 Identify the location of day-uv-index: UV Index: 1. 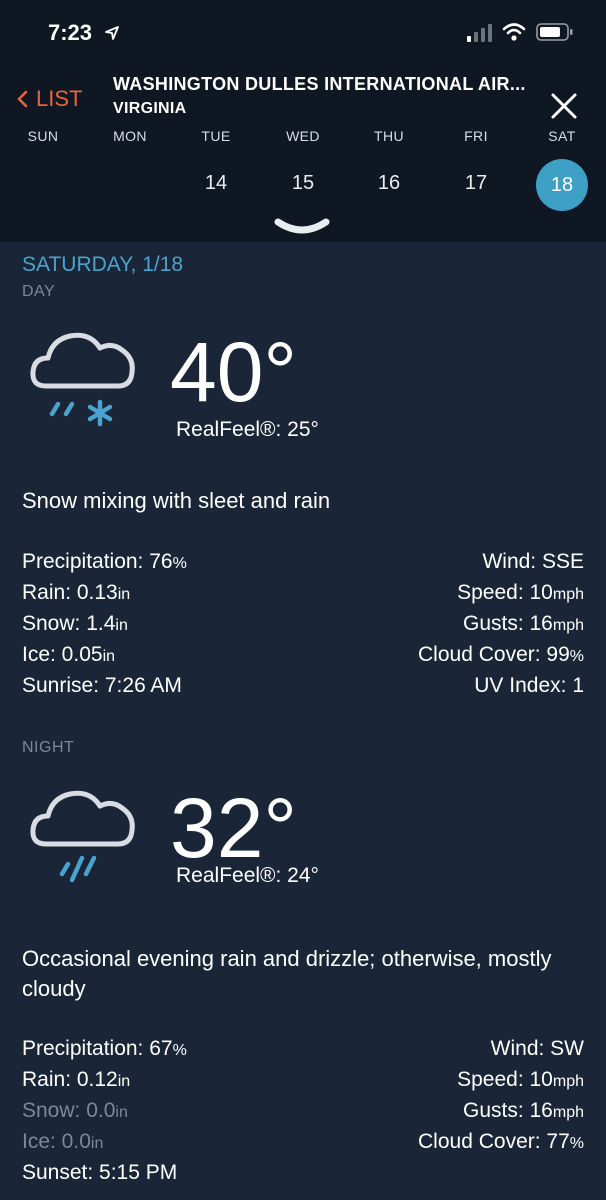
(529, 685).